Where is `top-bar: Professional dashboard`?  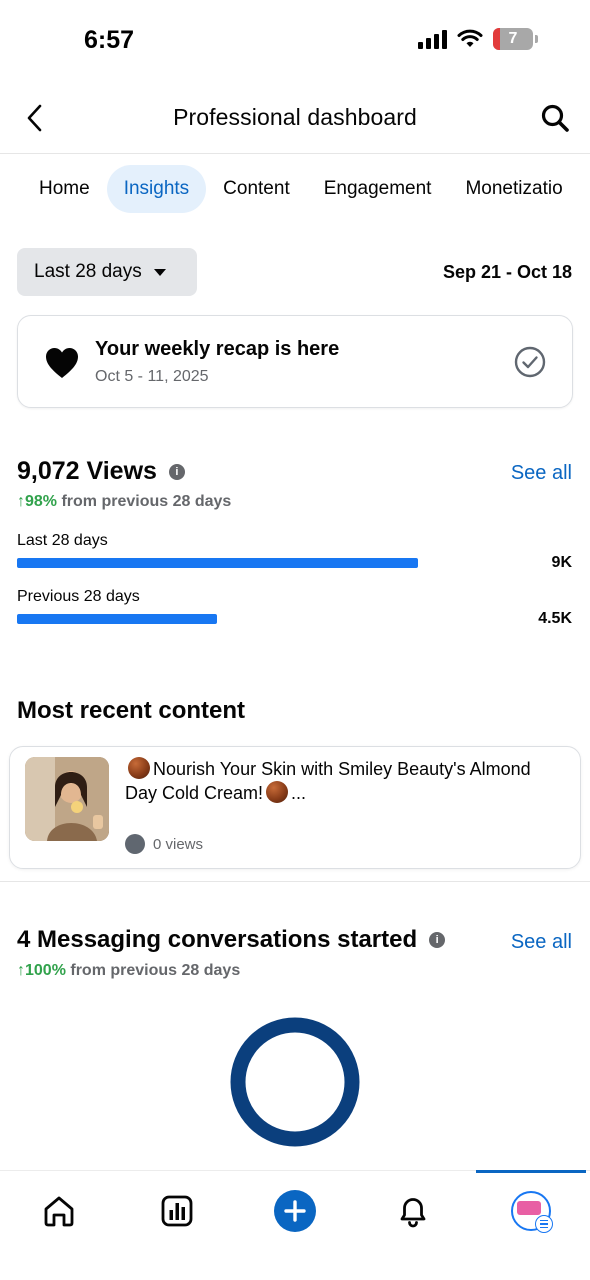 top-bar: Professional dashboard is located at coordinates (295, 118).